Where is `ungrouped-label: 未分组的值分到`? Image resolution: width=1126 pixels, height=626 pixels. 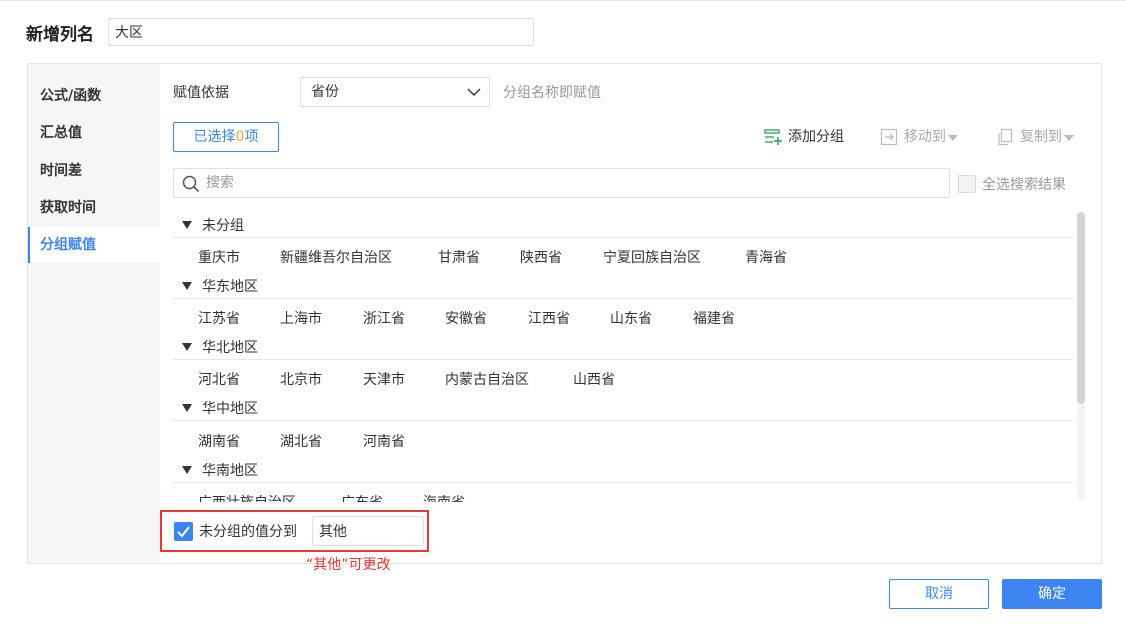
ungrouped-label: 未分组的值分到 is located at coordinates (248, 532).